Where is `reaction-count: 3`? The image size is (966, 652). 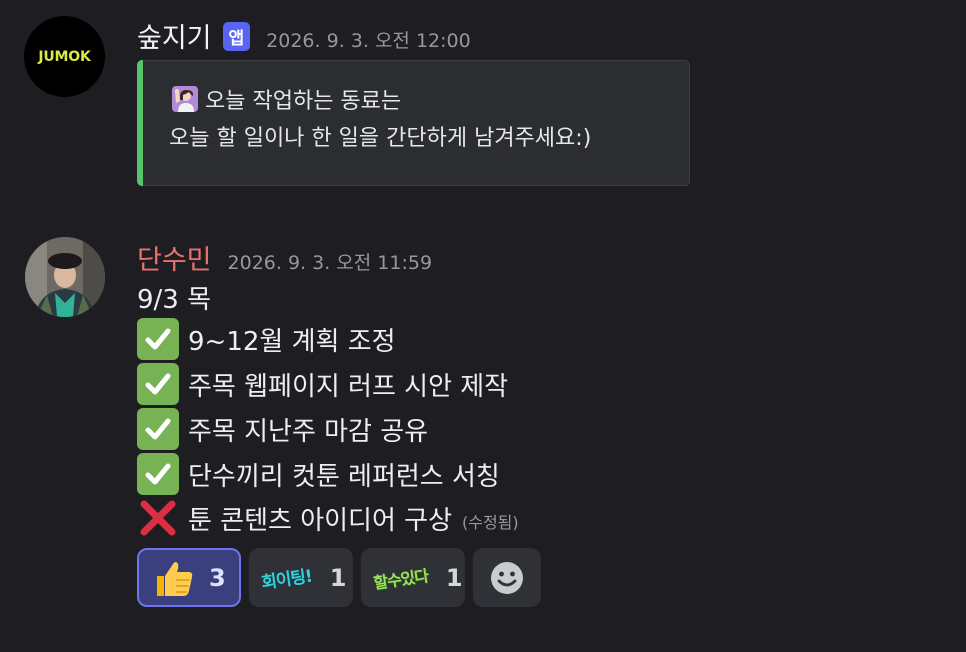 reaction-count: 3 is located at coordinates (217, 577).